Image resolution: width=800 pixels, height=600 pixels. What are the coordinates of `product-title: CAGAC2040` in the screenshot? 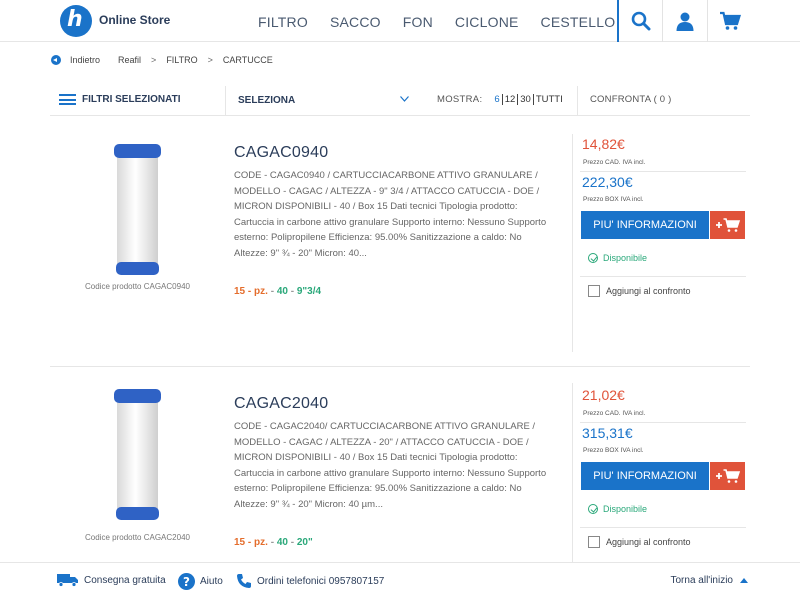 It's located at (281, 404).